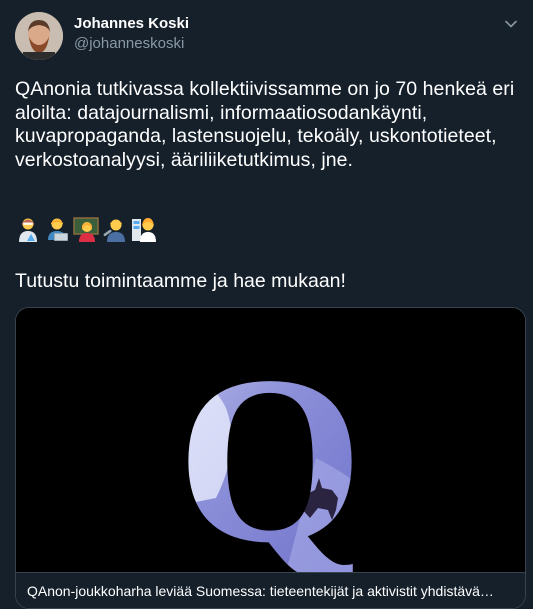 This screenshot has height=609, width=533. What do you see at coordinates (144, 230) in the screenshot?
I see `office-worker-icon` at bounding box center [144, 230].